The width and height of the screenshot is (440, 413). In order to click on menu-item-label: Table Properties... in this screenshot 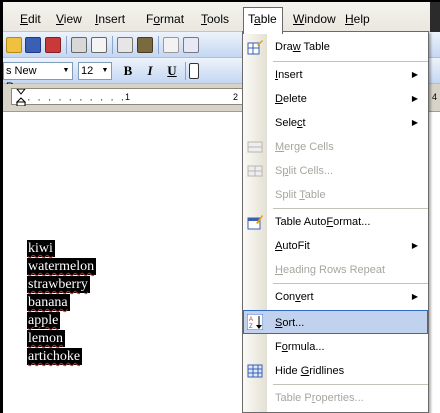, I will do `click(319, 398)`.